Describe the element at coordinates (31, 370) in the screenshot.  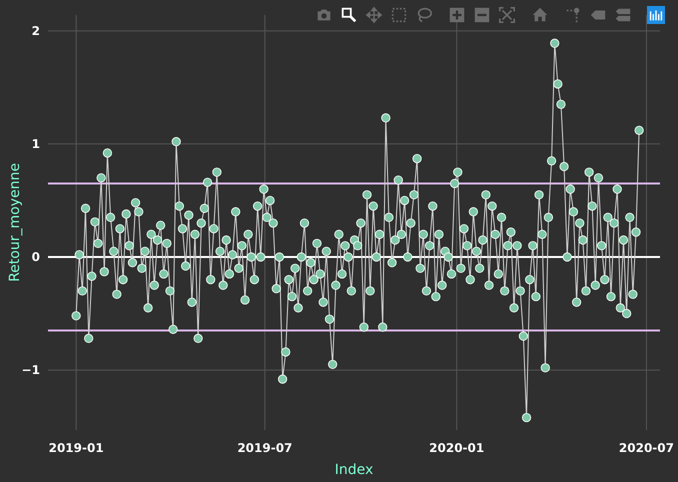
I see `y-tick-label: −1` at that location.